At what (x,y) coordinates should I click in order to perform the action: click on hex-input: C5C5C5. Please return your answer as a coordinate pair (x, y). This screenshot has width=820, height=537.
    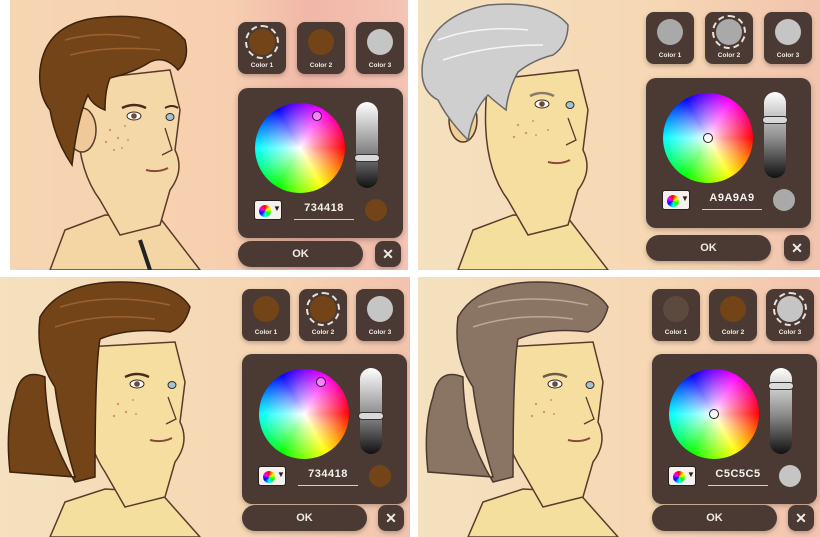
    Looking at the image, I should click on (738, 477).